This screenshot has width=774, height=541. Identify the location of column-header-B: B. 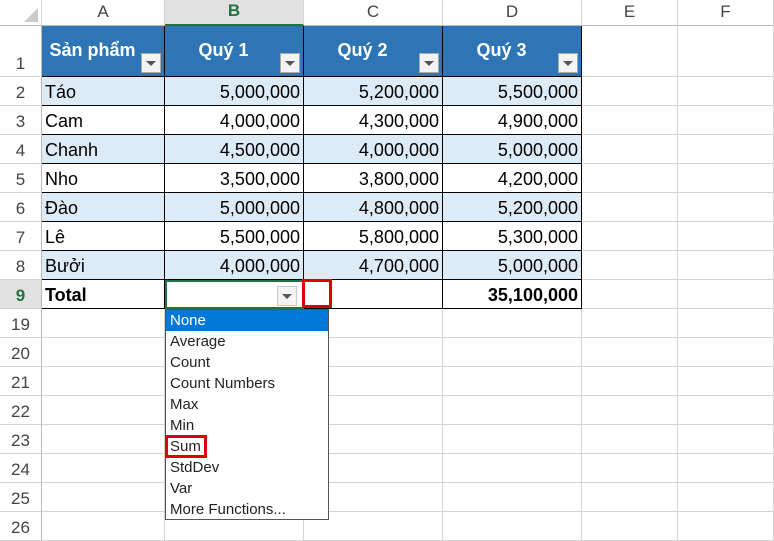
(234, 13).